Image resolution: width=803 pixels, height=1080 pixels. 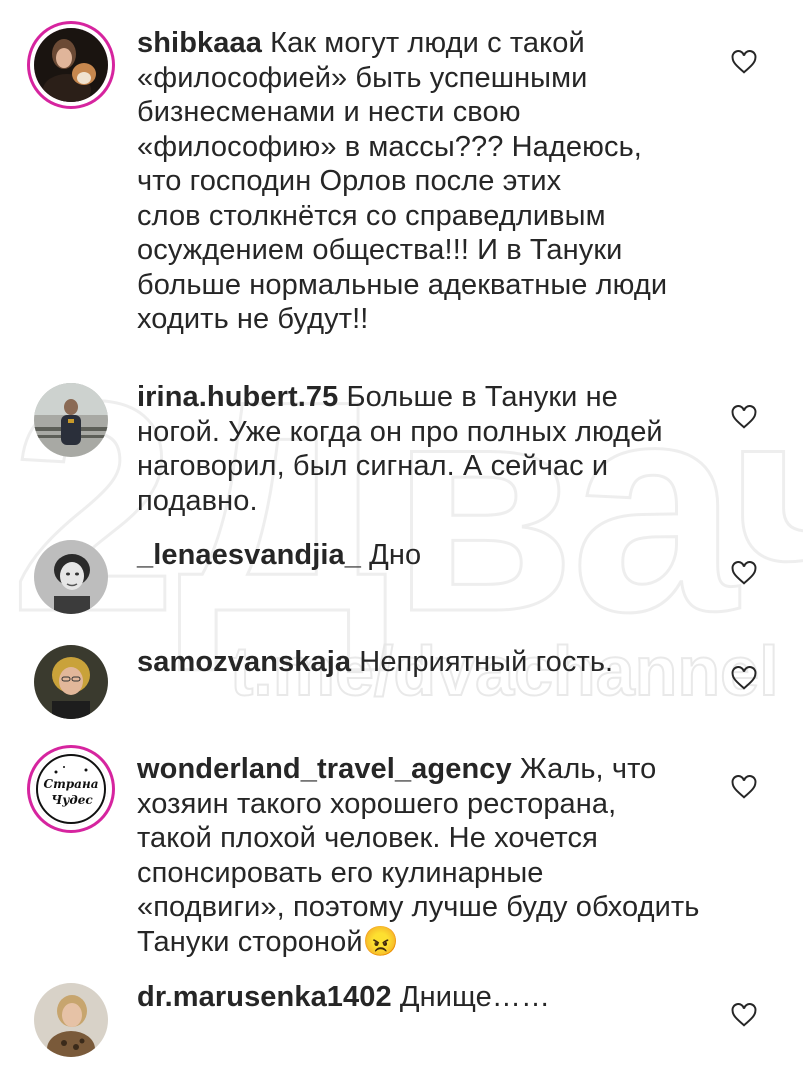 I want to click on comment-username: samozvanskaja, so click(x=244, y=662).